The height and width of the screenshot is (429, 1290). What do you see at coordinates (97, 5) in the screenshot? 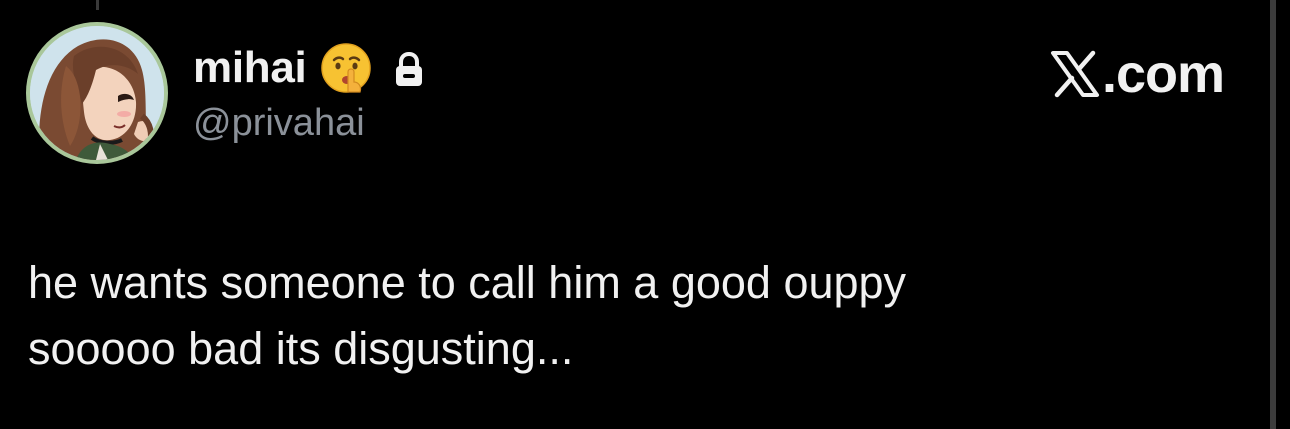
I see `top-divider-tick` at bounding box center [97, 5].